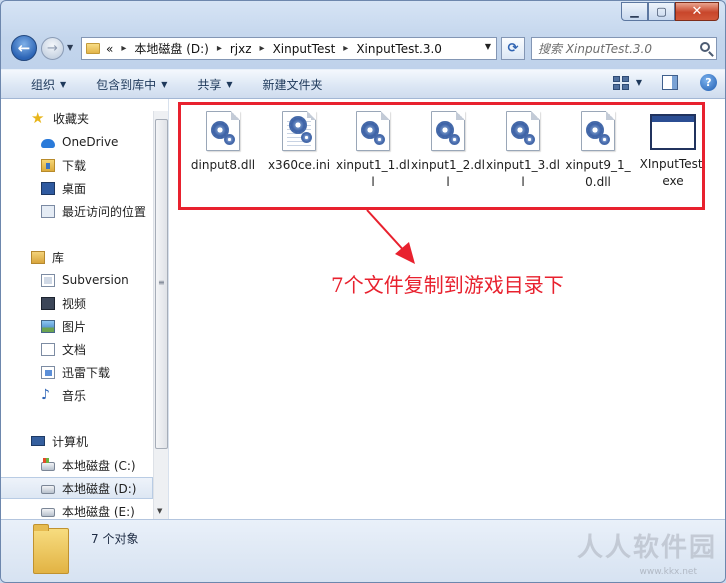 The height and width of the screenshot is (583, 726). What do you see at coordinates (48, 464) in the screenshot?
I see `system-disk-icon` at bounding box center [48, 464].